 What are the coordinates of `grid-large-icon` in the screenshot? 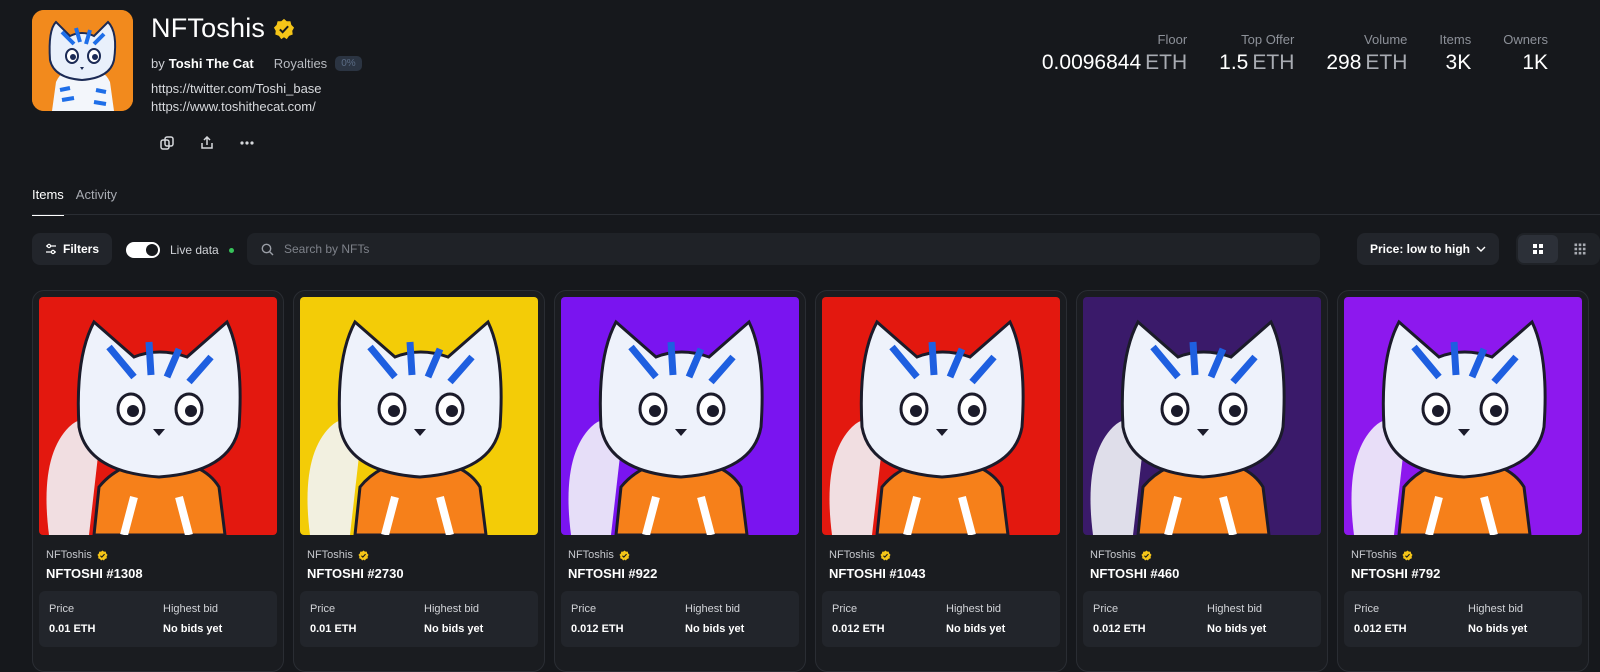 It's located at (1538, 249).